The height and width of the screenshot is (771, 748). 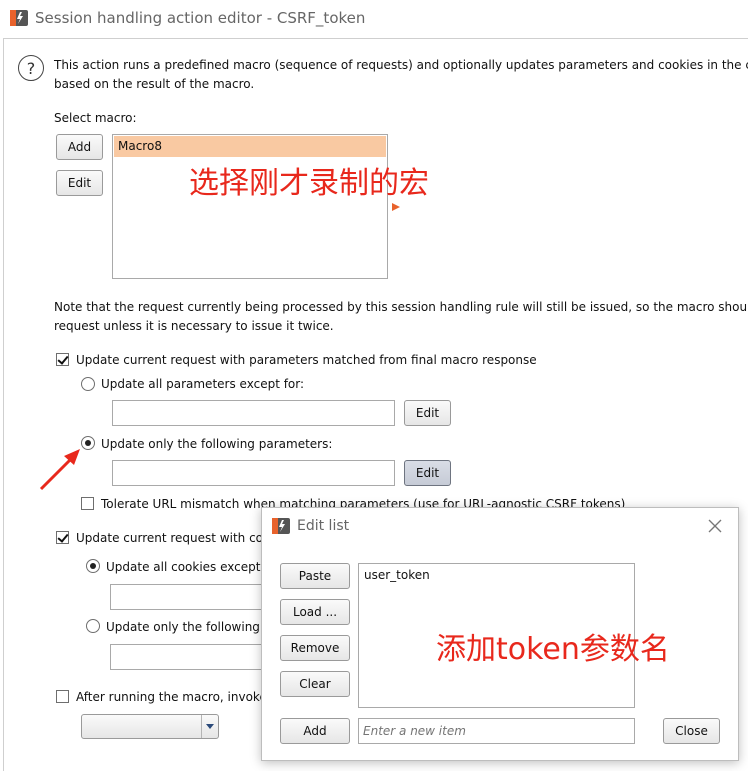 What do you see at coordinates (250, 146) in the screenshot?
I see `macro-list-item: Macro8` at bounding box center [250, 146].